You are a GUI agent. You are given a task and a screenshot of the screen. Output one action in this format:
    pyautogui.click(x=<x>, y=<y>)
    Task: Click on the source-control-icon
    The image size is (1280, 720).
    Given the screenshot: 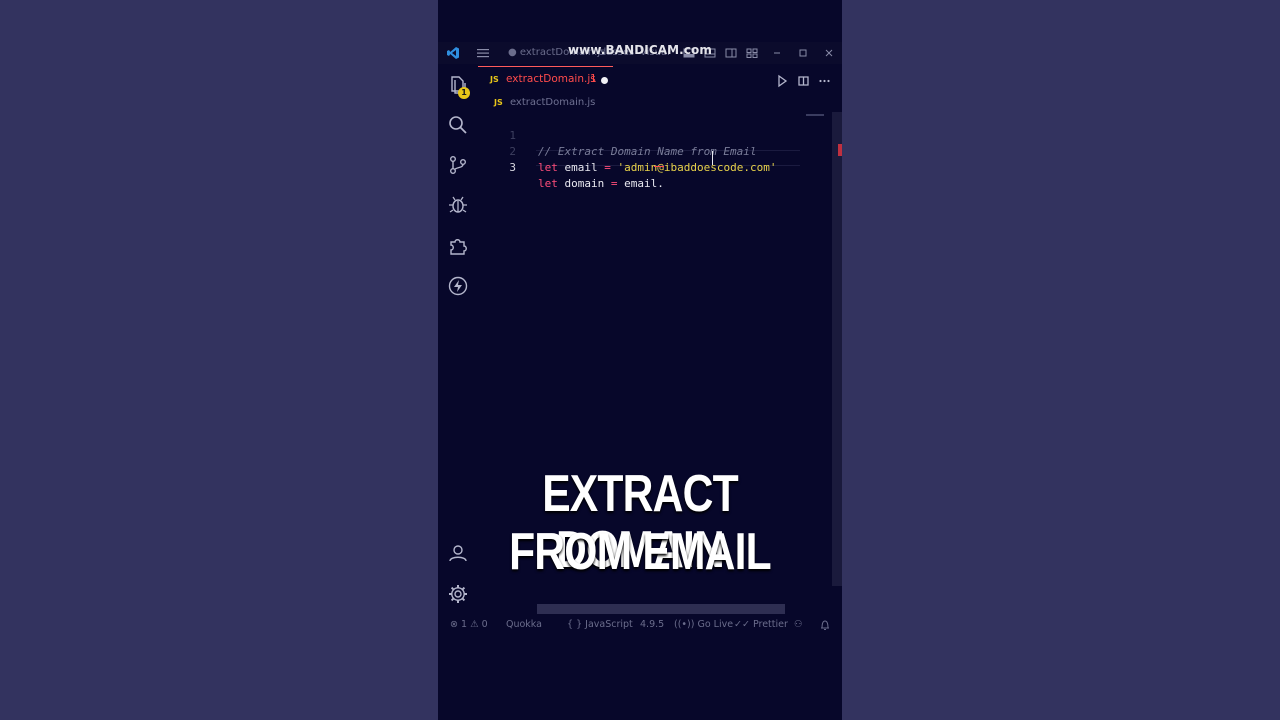 What is the action you would take?
    pyautogui.click(x=458, y=165)
    